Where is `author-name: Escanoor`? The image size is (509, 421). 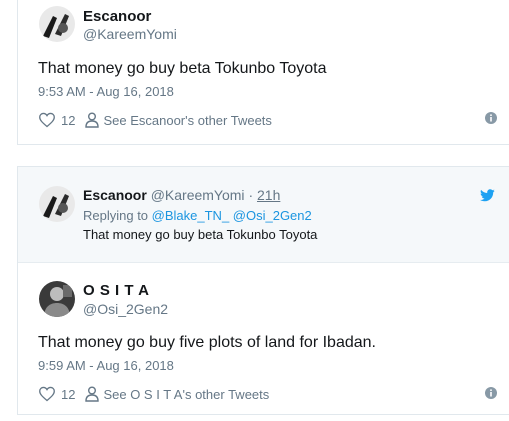 author-name: Escanoor is located at coordinates (117, 16).